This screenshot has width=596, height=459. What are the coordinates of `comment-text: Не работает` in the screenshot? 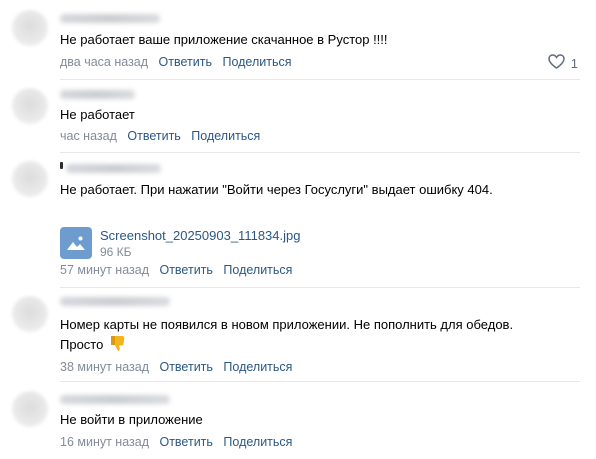 It's located at (97, 114).